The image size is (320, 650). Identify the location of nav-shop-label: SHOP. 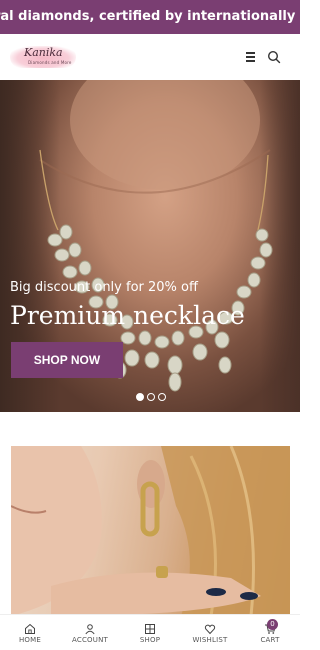
(150, 640).